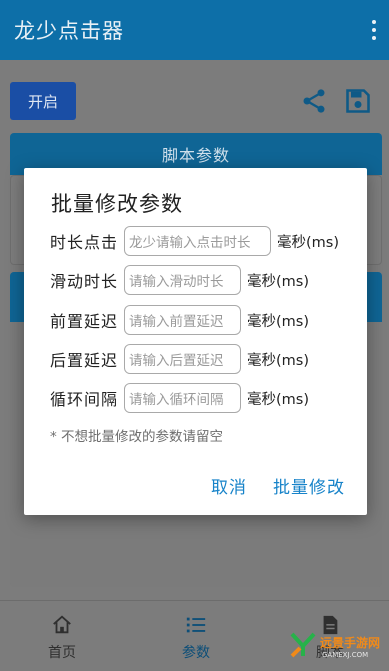  I want to click on dialog-title: 批量修改参数, so click(117, 204).